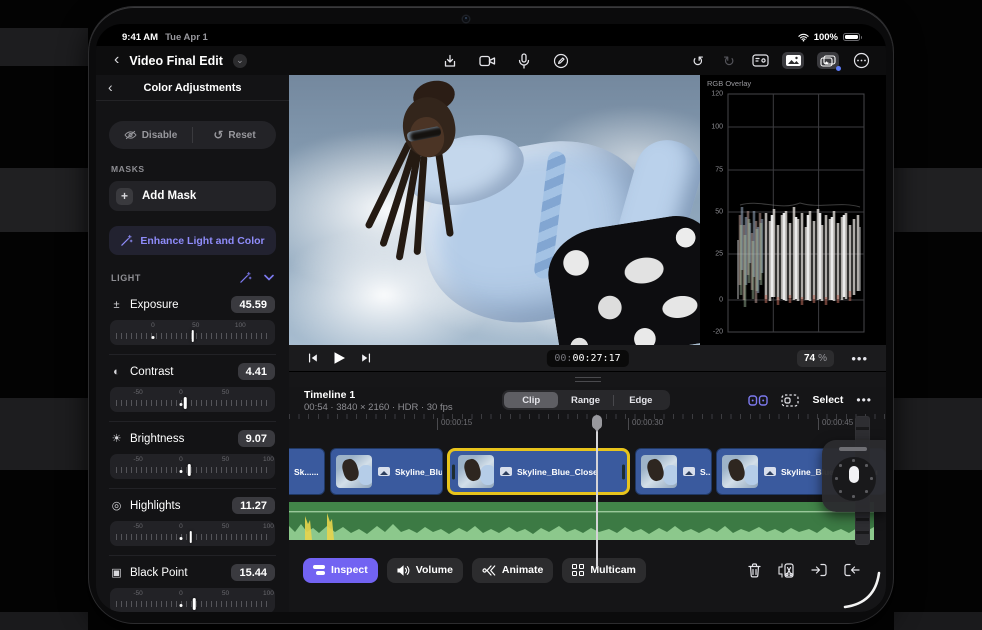 This screenshot has width=982, height=630. I want to click on clip-connections-icon, so click(758, 400).